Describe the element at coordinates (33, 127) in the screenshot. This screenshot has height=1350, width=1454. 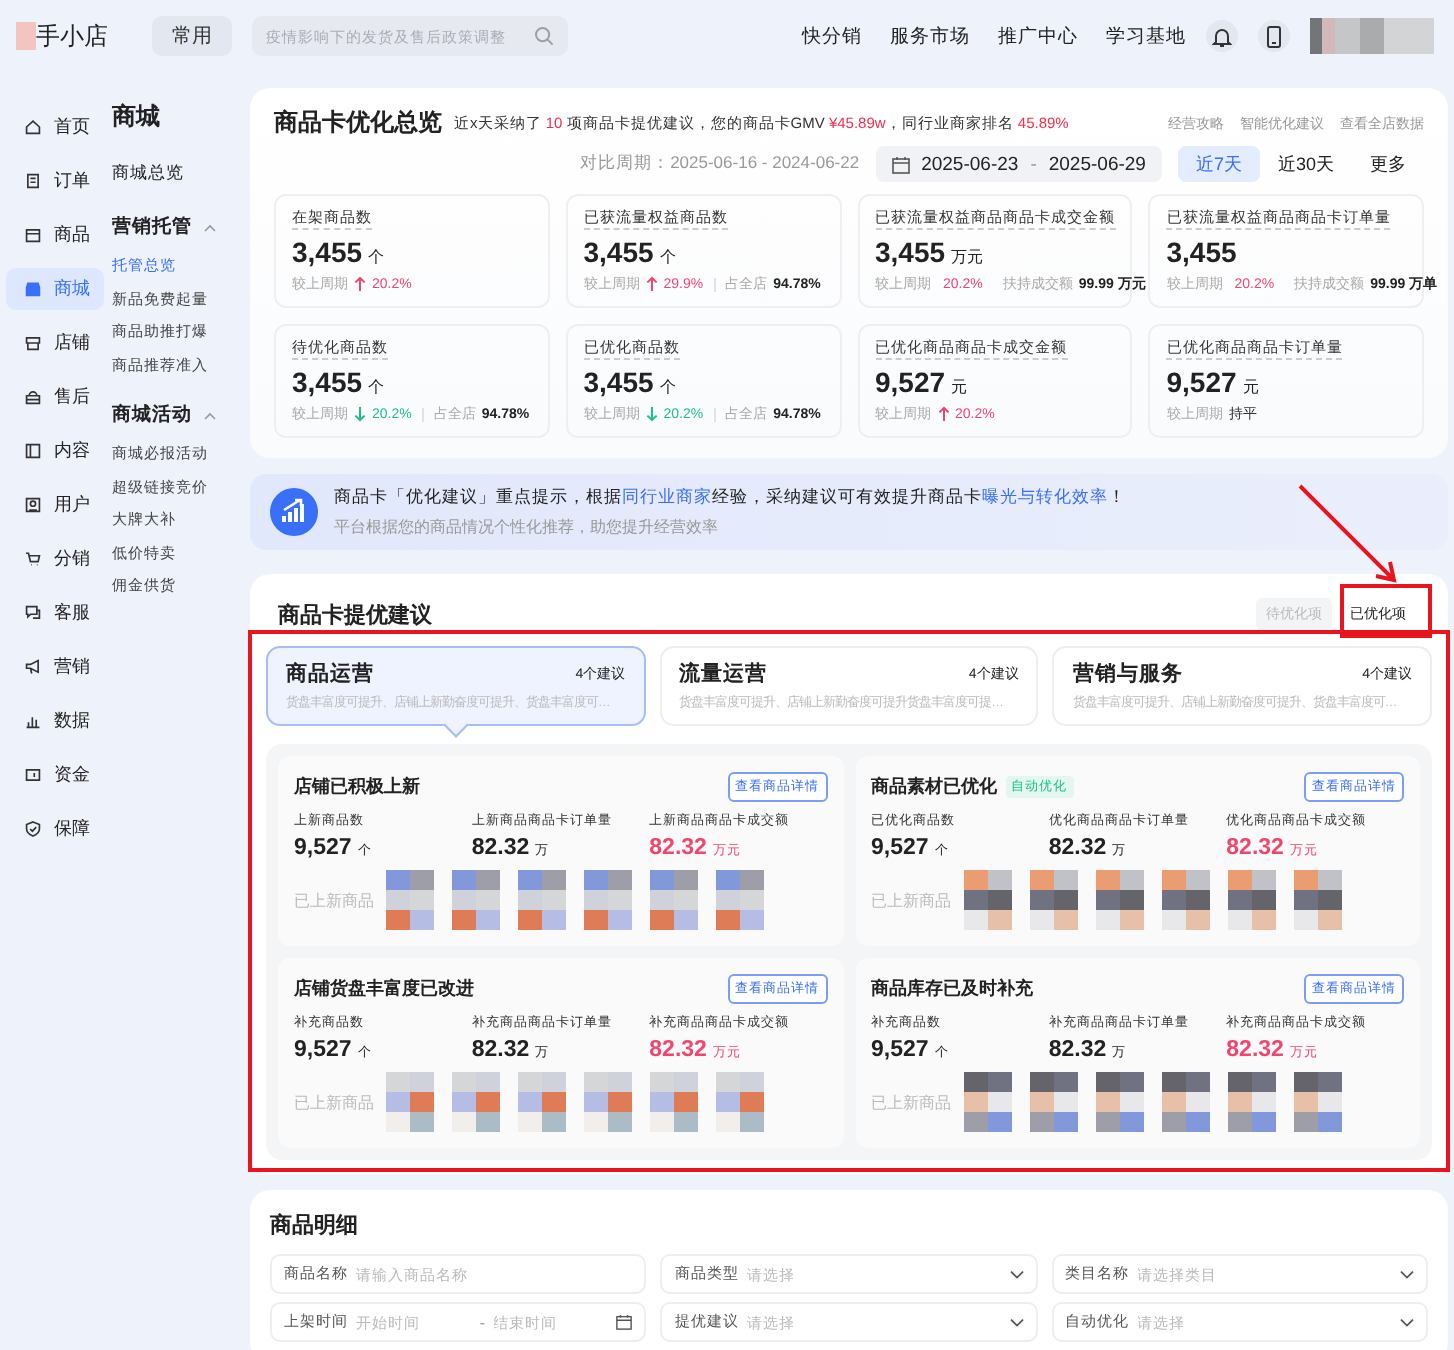
I see `house-icon` at that location.